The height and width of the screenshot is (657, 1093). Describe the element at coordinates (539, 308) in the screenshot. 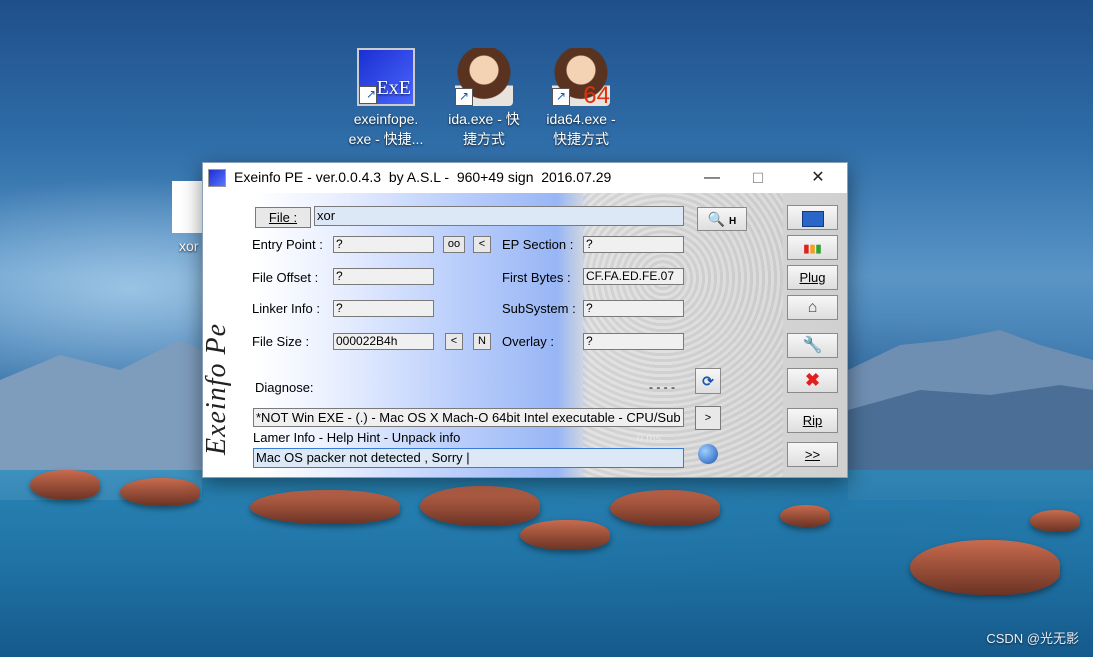

I see `subsystem-label: SubSystem :` at that location.